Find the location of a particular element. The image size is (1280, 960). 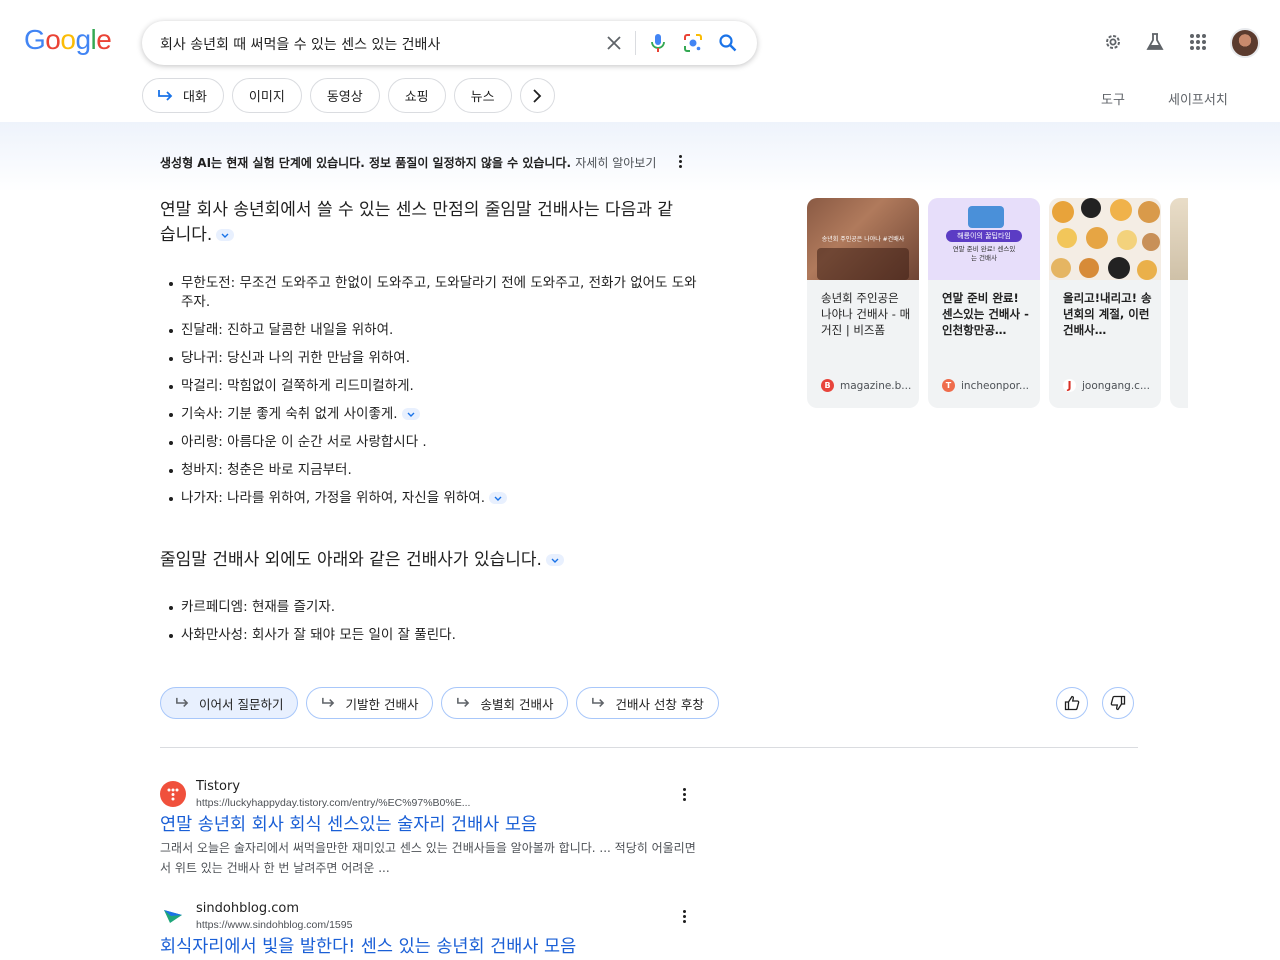

site-favicon-icon: B is located at coordinates (827, 385).